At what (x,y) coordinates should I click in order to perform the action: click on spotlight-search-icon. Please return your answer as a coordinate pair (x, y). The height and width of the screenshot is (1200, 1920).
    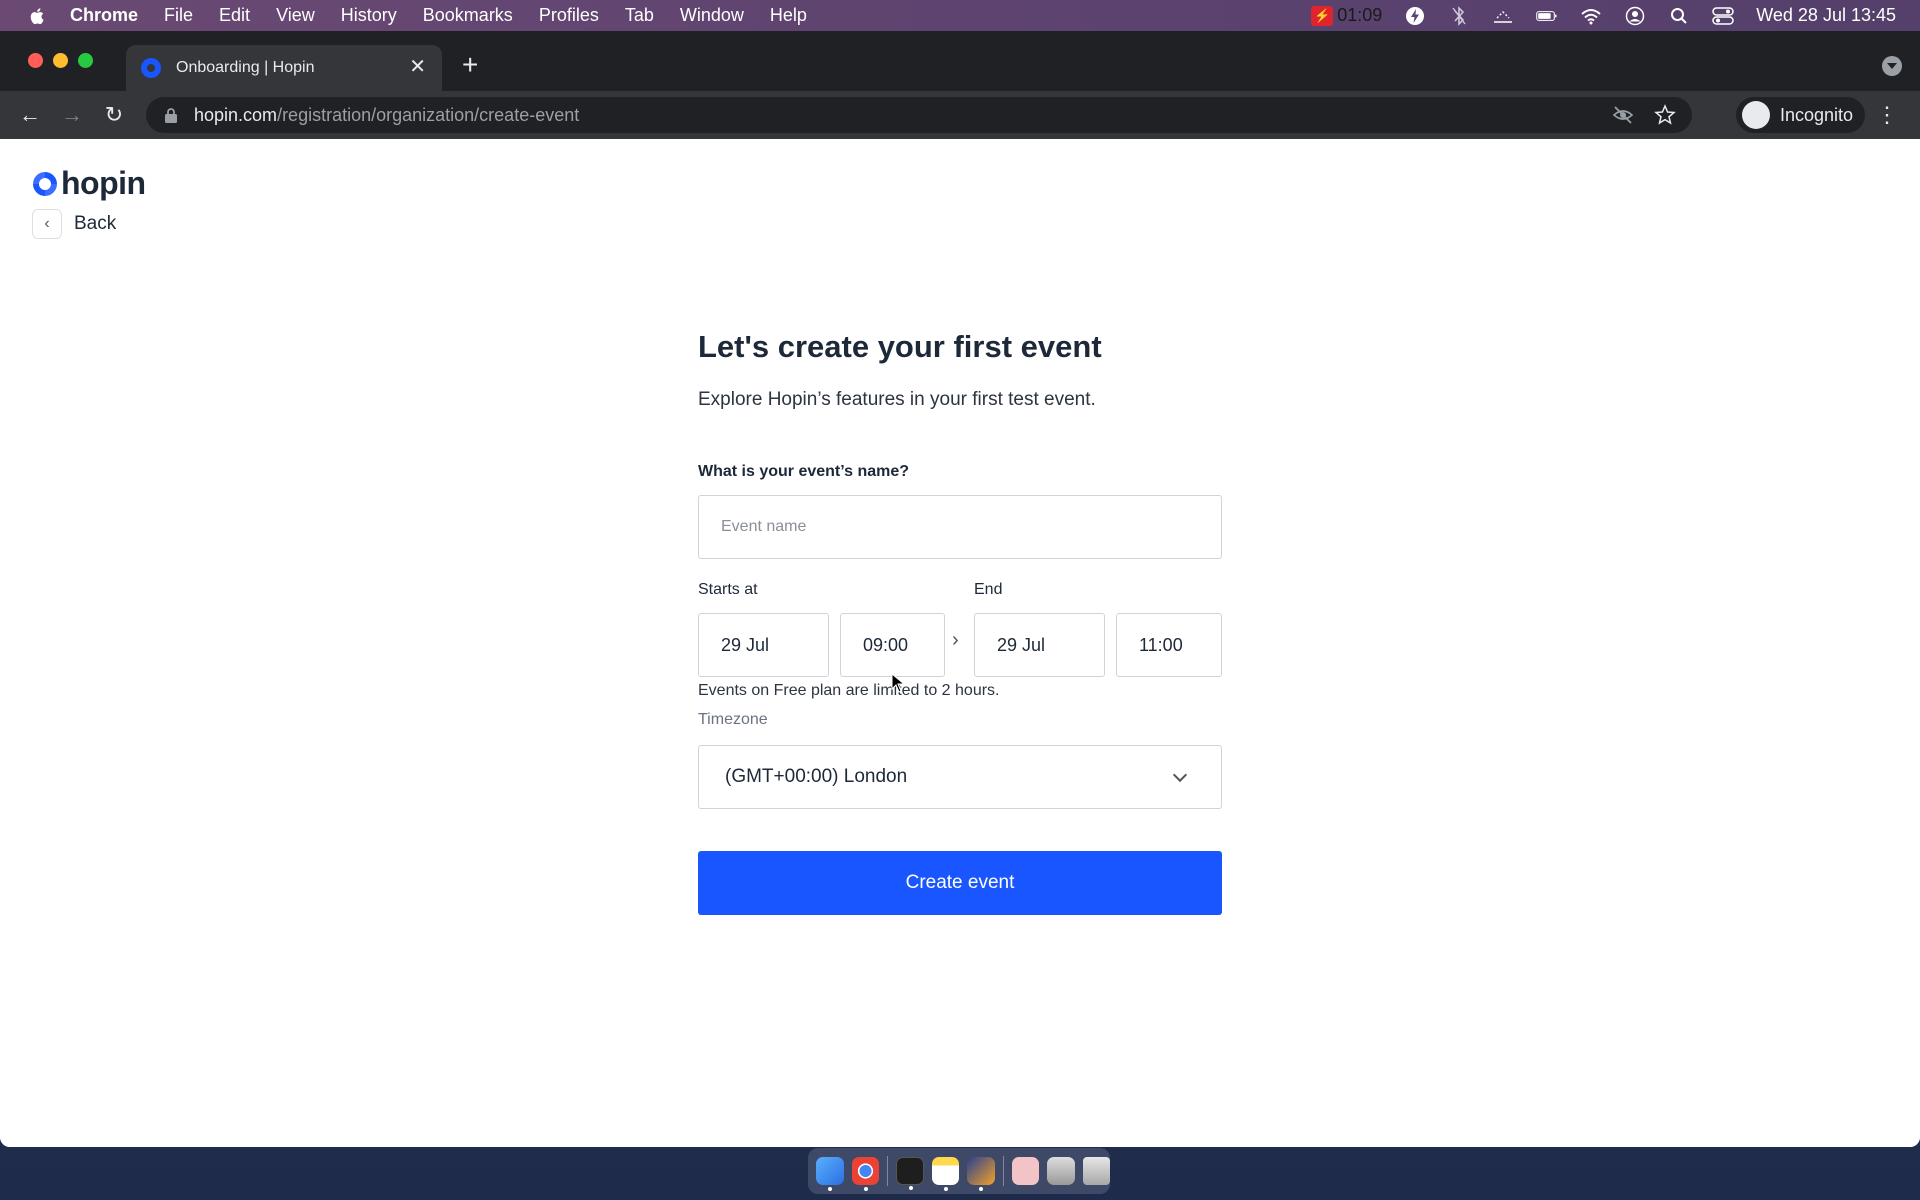
    Looking at the image, I should click on (1679, 16).